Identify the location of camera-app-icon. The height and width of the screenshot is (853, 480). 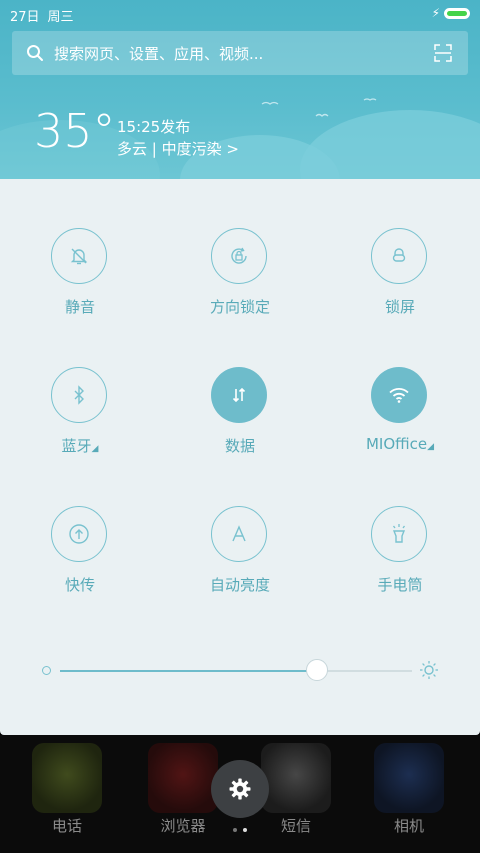
(409, 778).